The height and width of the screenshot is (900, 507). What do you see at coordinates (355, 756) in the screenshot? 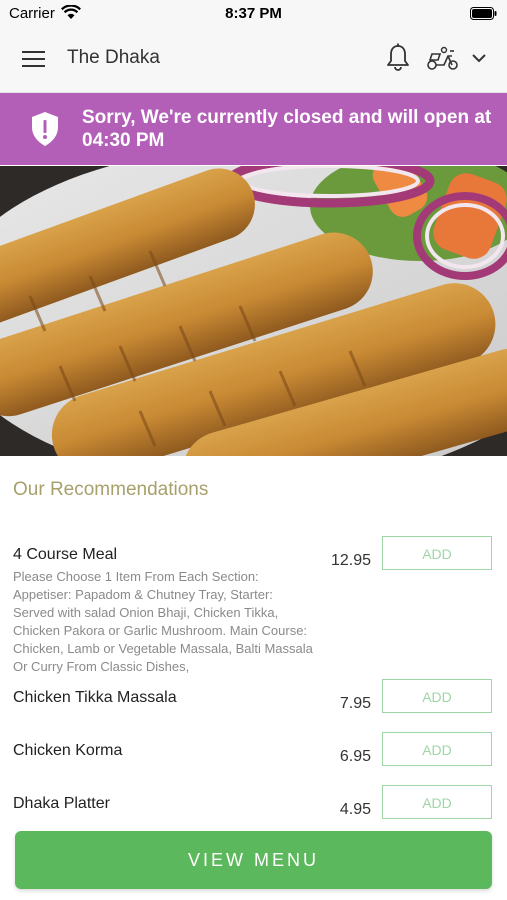
I see `item-price: 6.95` at bounding box center [355, 756].